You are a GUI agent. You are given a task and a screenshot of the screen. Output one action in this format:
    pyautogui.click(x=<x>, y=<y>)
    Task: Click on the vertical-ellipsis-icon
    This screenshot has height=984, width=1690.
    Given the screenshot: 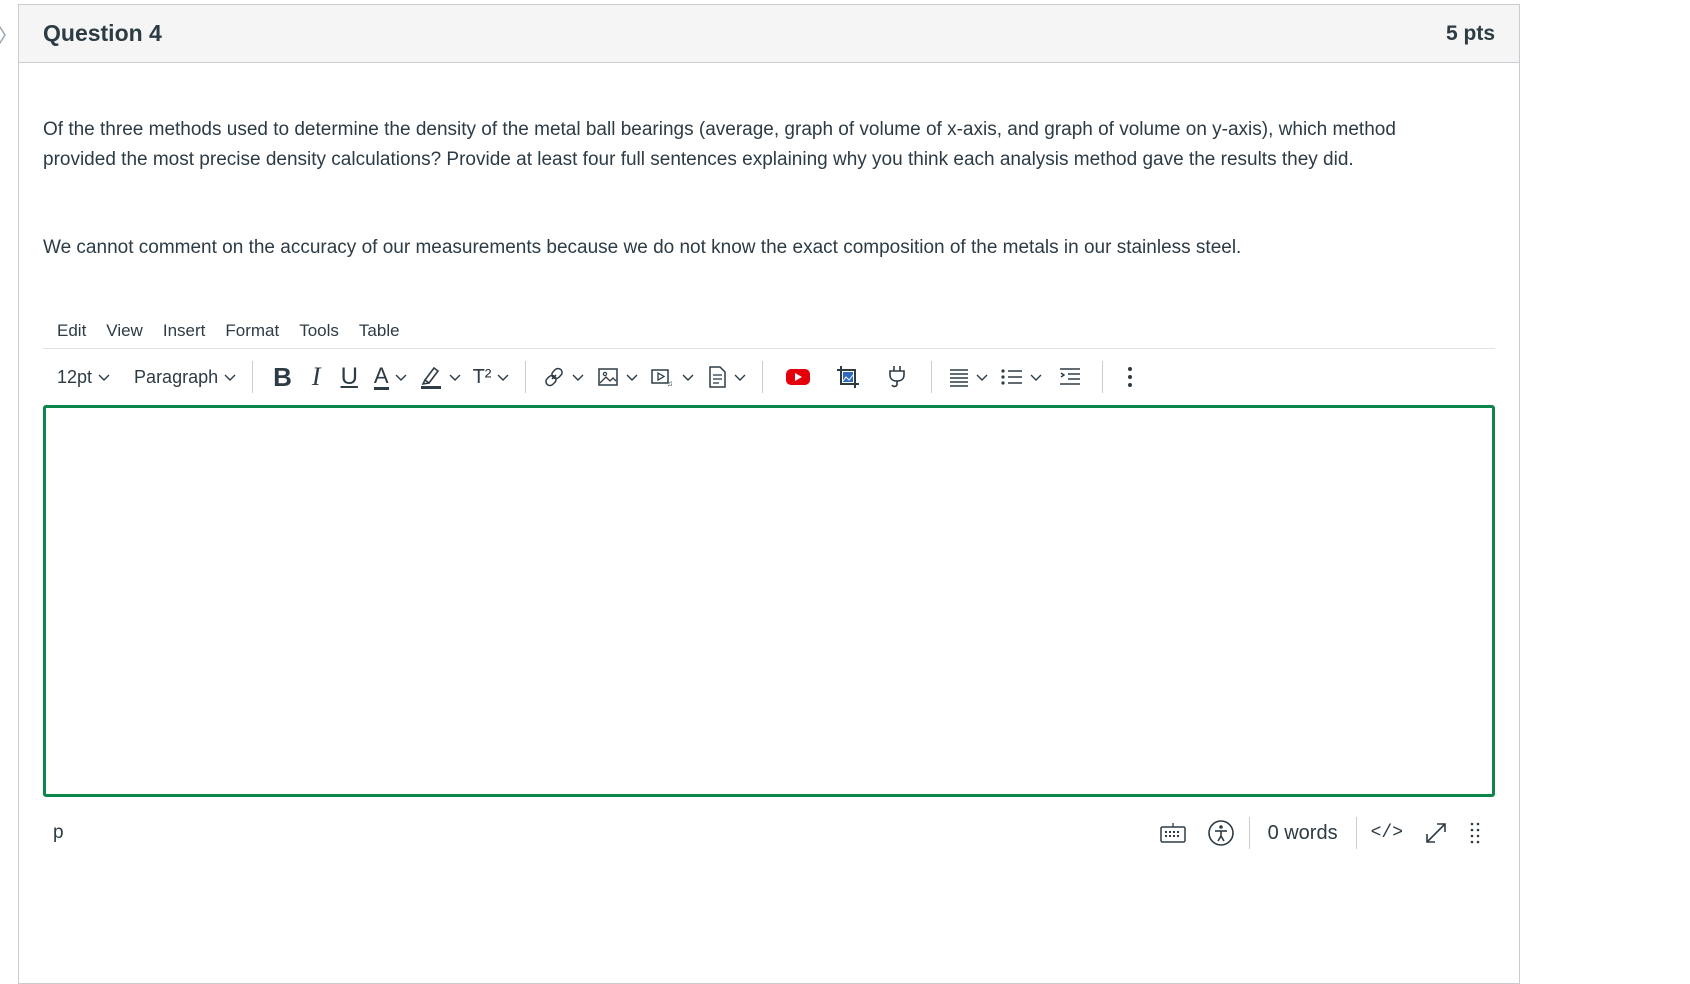 What is the action you would take?
    pyautogui.click(x=1130, y=377)
    